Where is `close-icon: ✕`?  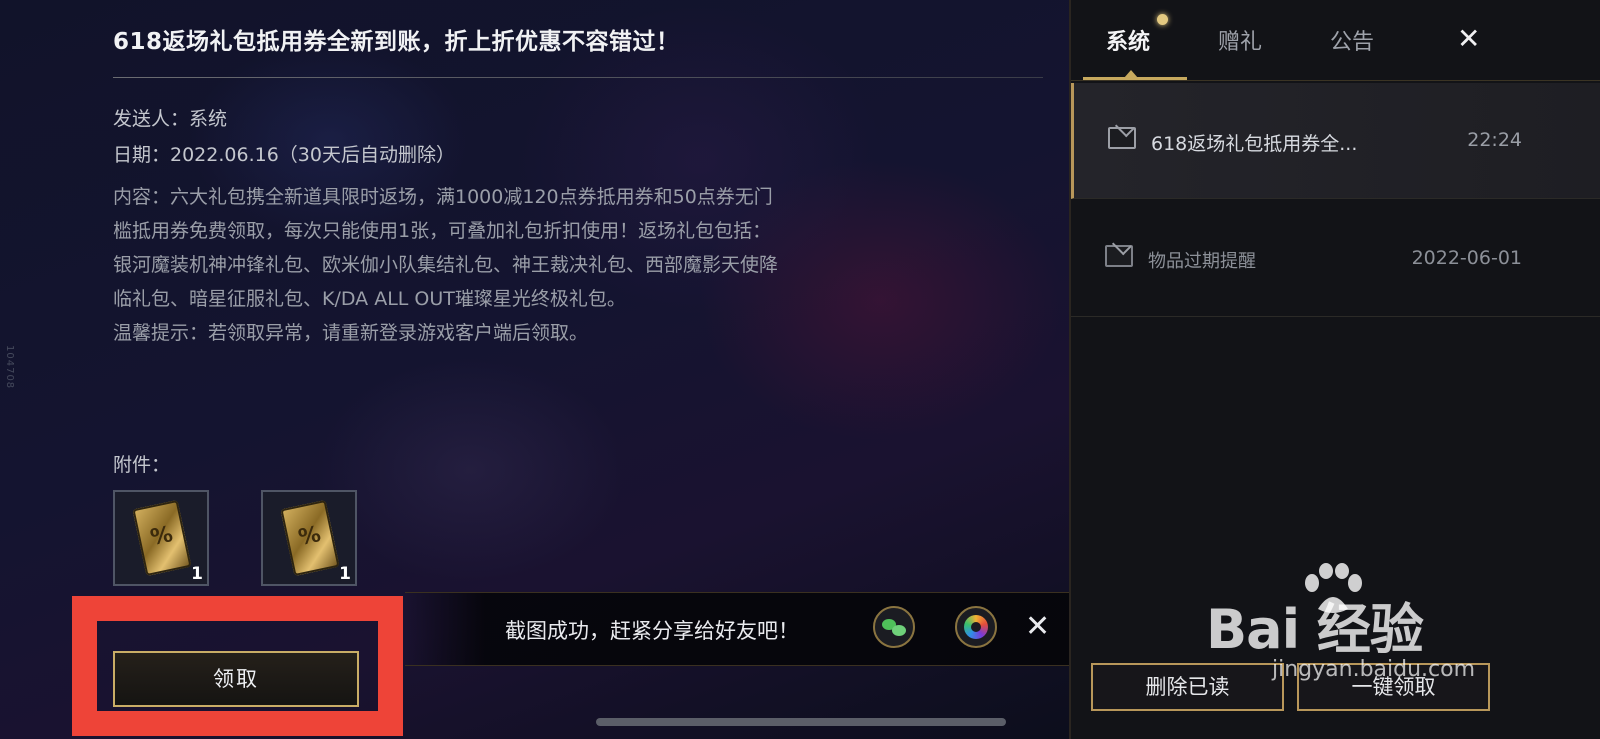
close-icon: ✕ is located at coordinates (1468, 38).